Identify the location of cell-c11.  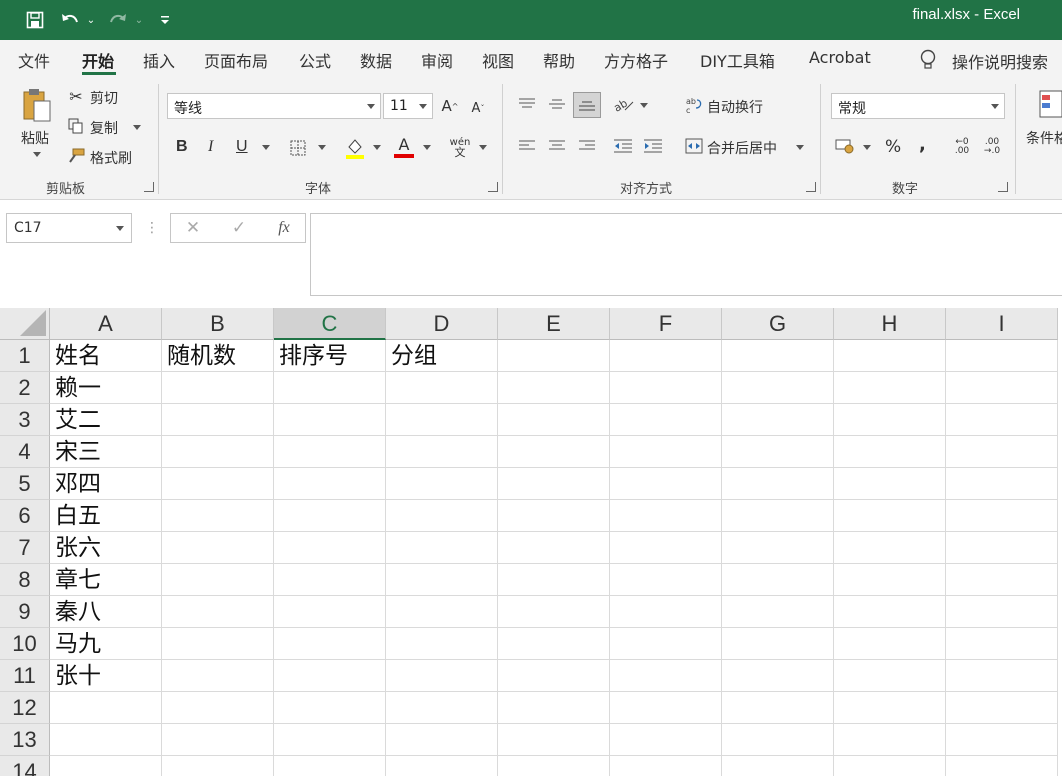
(330, 676).